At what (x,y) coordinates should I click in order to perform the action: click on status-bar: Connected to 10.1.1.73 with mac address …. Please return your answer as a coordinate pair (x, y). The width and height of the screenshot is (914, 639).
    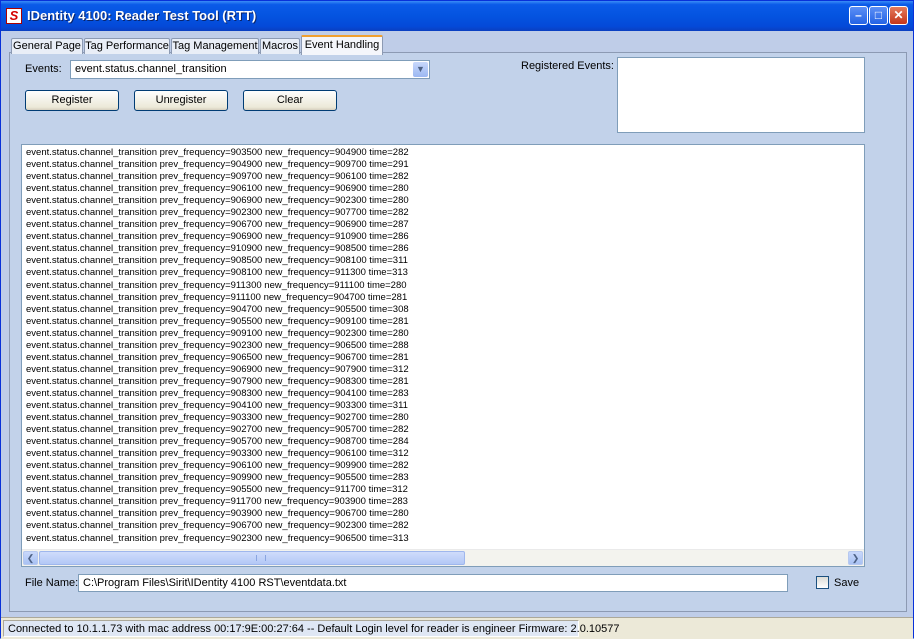
    Looking at the image, I should click on (457, 628).